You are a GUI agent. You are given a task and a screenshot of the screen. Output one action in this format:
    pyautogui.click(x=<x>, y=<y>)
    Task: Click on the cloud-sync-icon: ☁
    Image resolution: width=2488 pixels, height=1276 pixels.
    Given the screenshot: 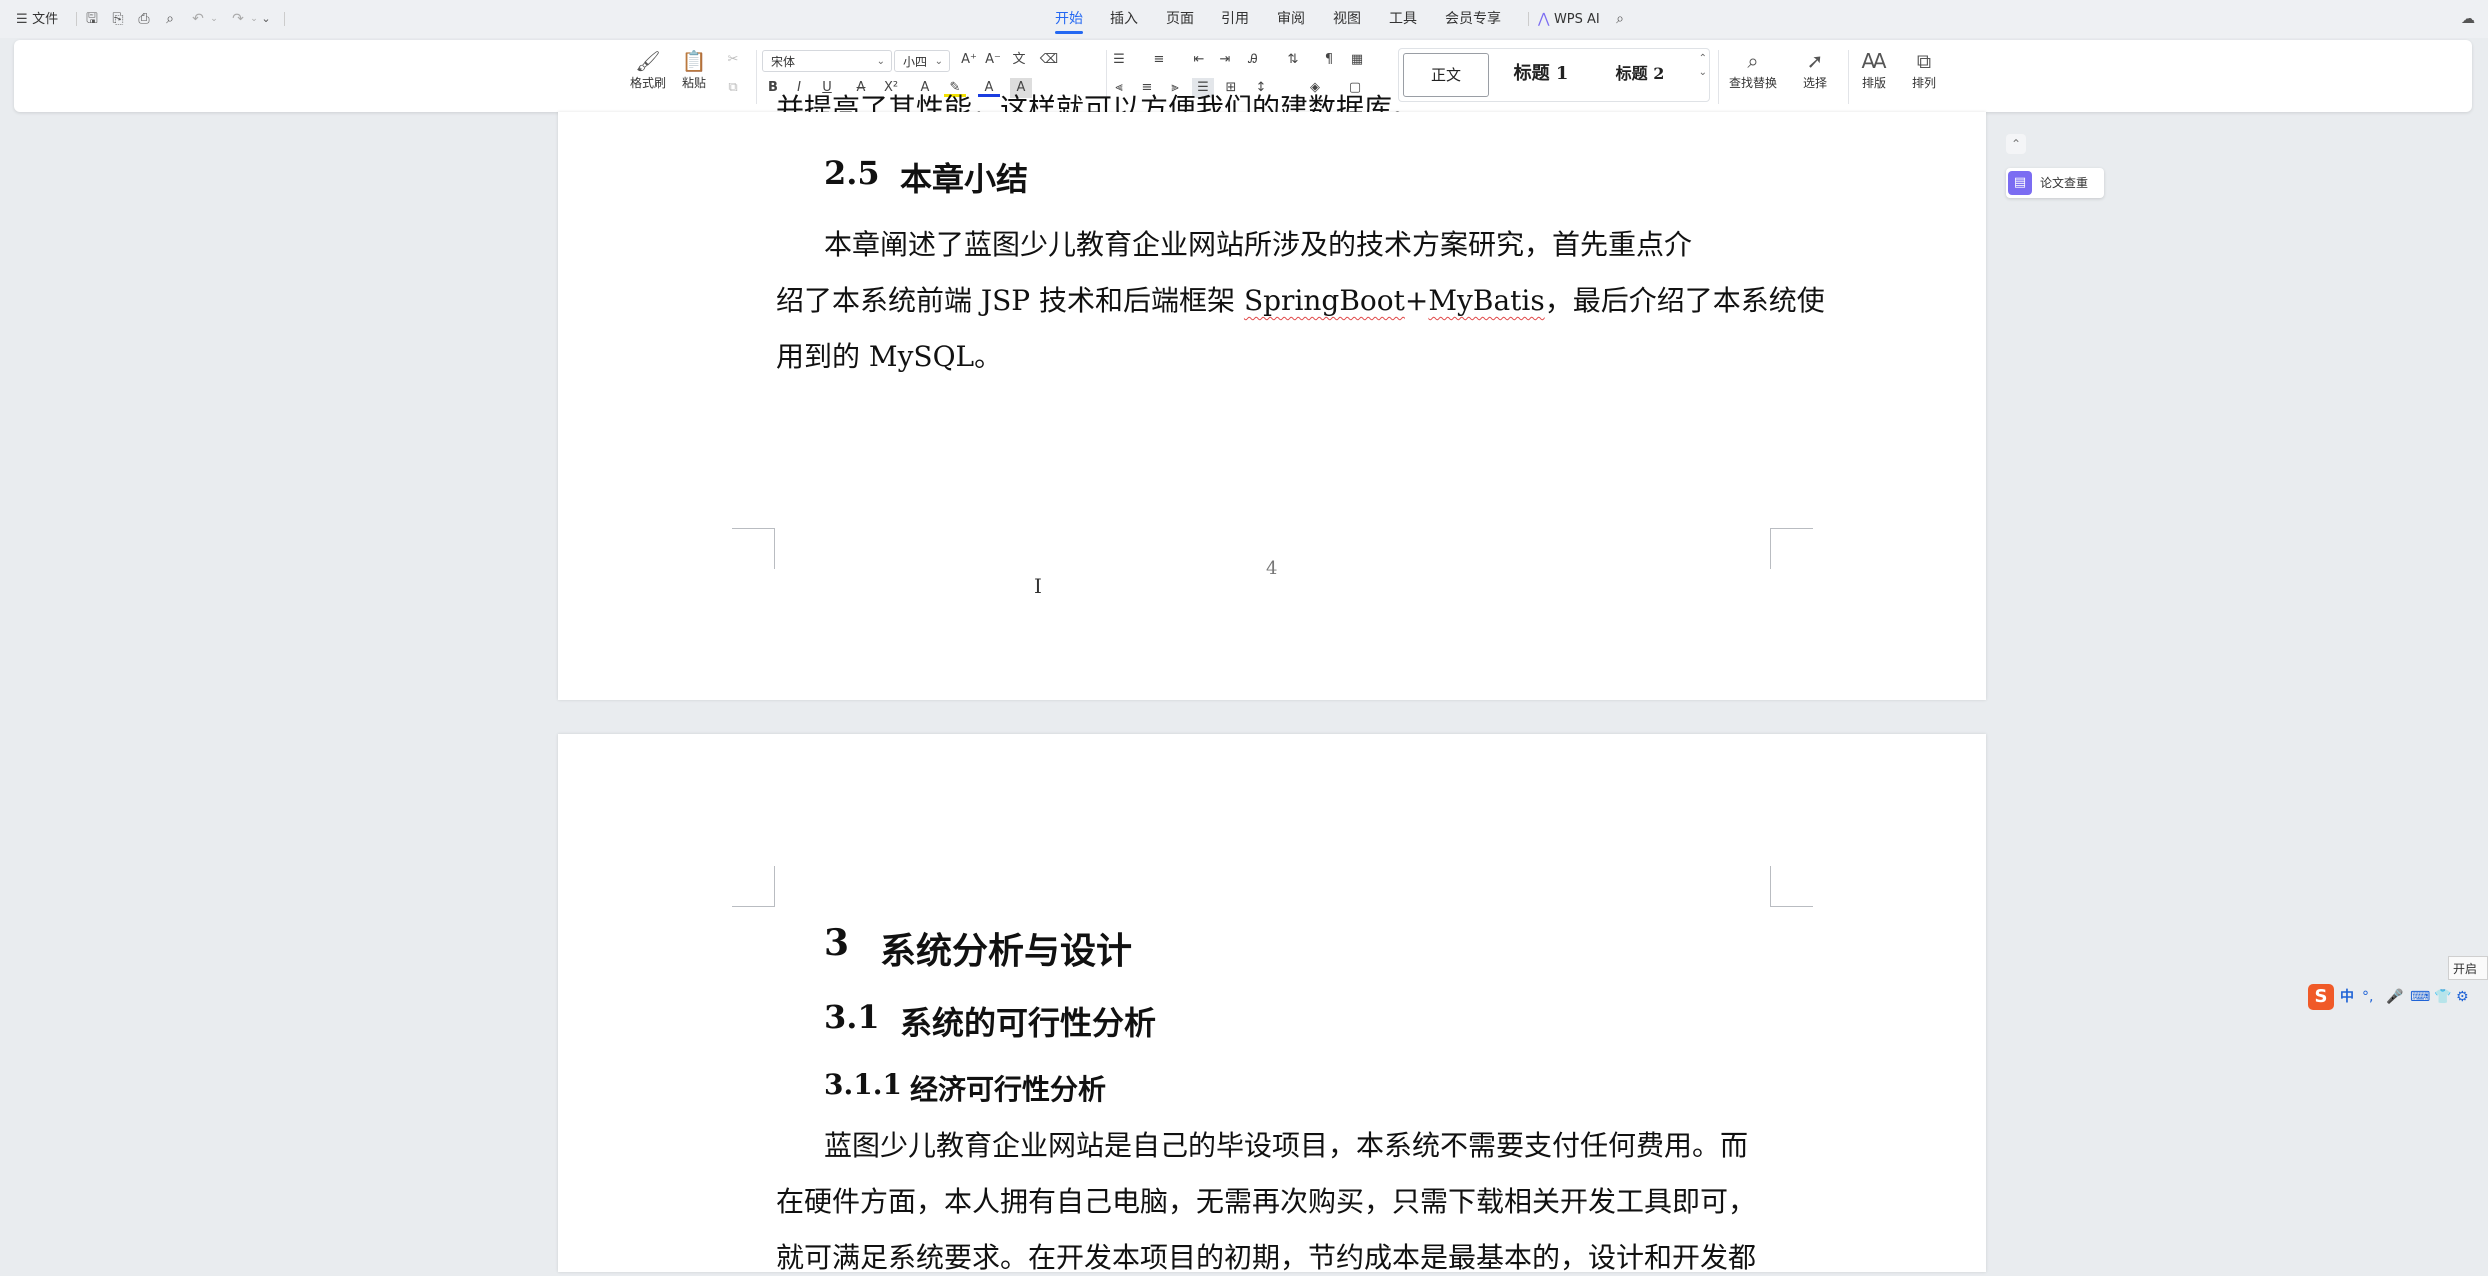 What is the action you would take?
    pyautogui.click(x=2468, y=19)
    